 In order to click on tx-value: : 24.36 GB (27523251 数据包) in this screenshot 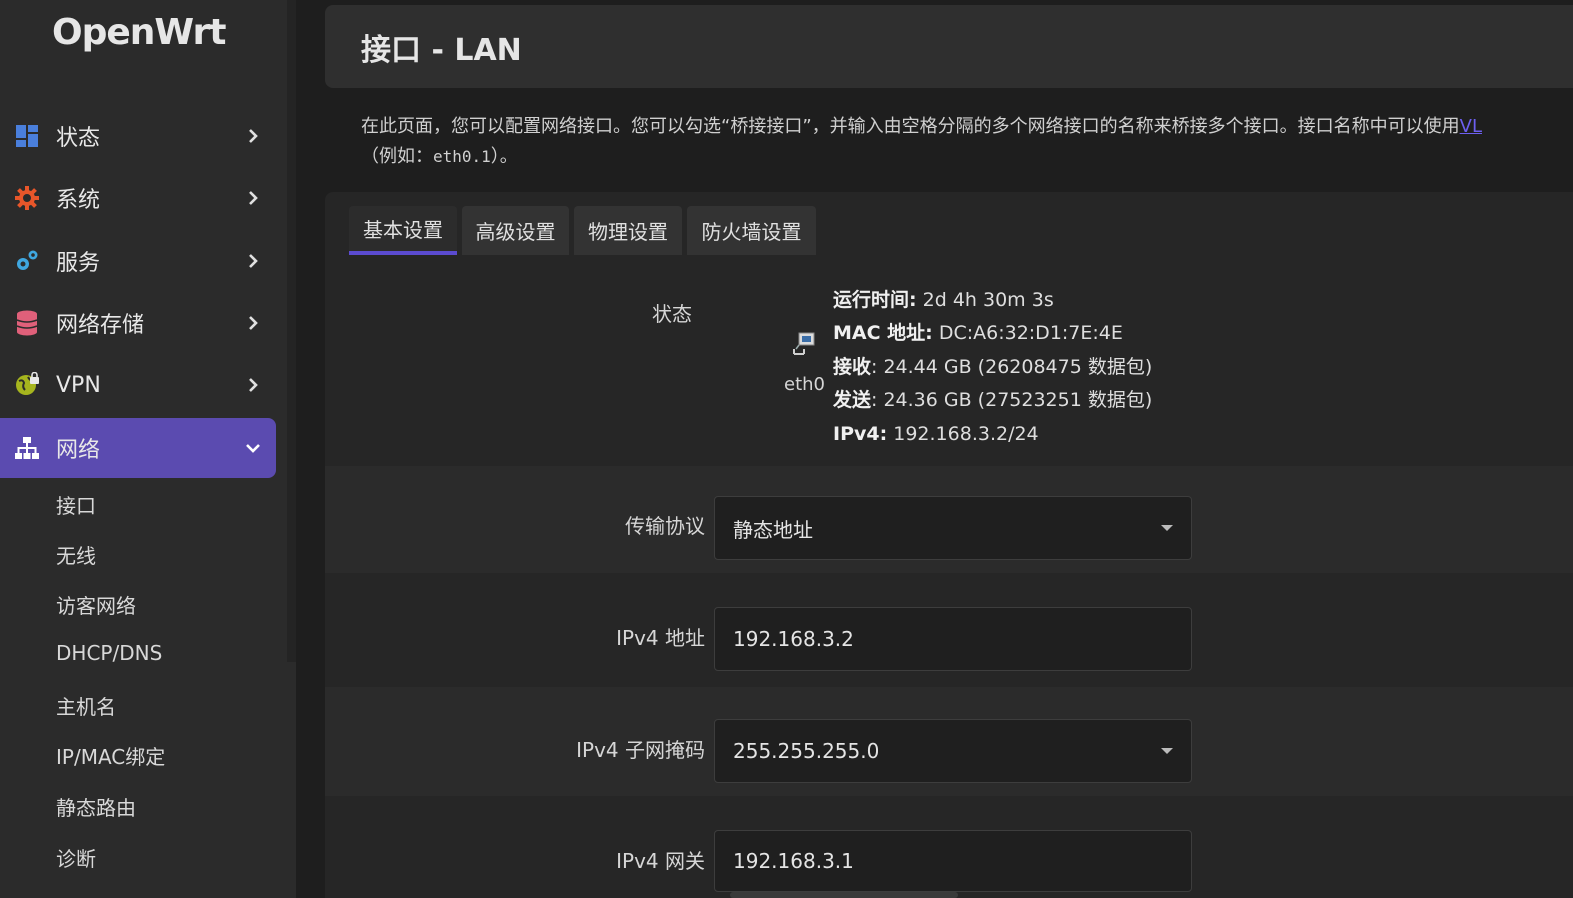, I will do `click(1012, 400)`.